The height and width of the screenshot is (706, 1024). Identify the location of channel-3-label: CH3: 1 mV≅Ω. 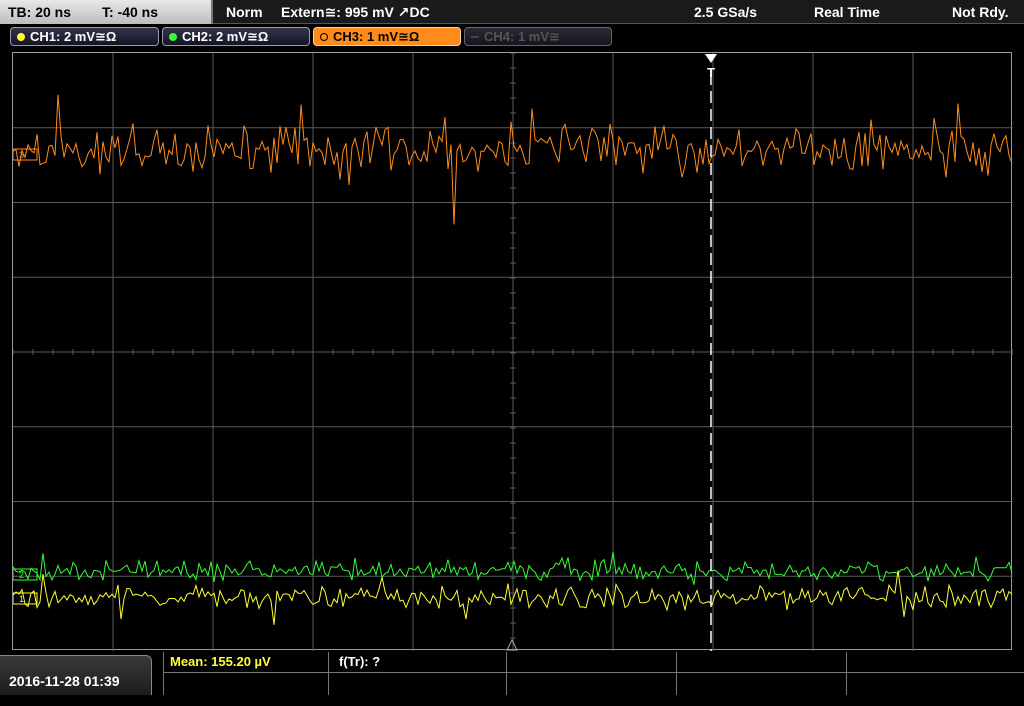
(376, 36).